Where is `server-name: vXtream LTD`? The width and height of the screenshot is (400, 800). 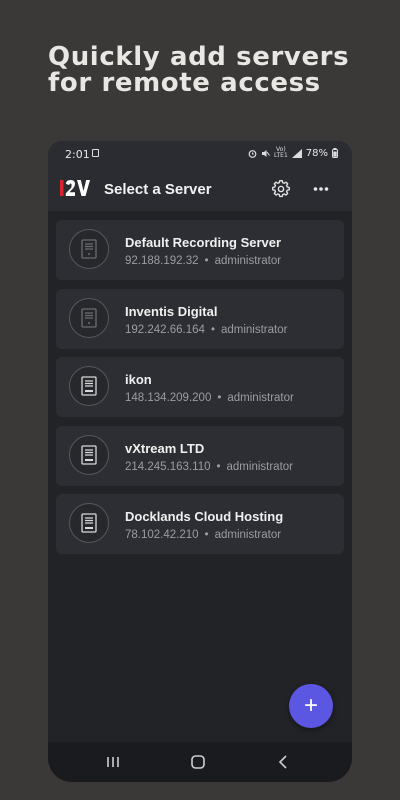 server-name: vXtream LTD is located at coordinates (165, 448).